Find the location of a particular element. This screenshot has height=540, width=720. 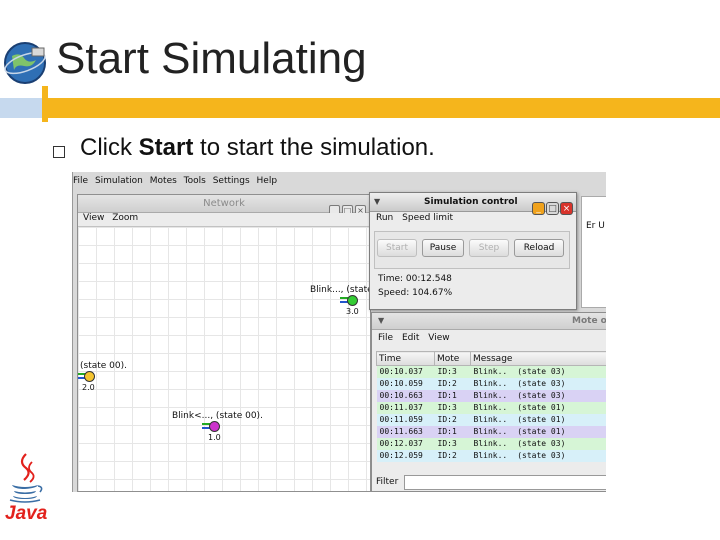

bullet-suffix: to start the simulation. is located at coordinates (314, 147).